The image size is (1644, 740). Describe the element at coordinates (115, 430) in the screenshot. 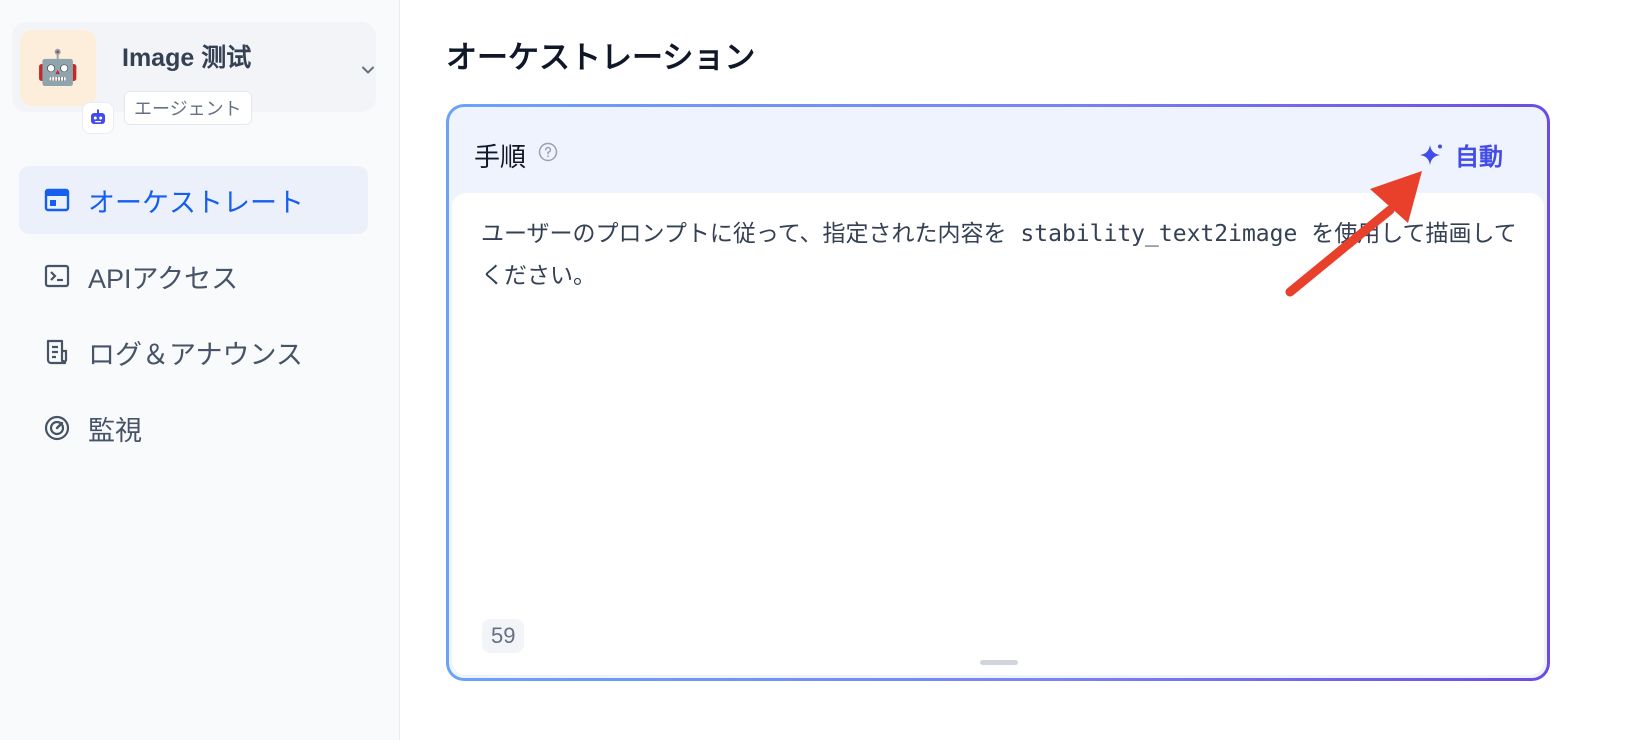

I see `sidebar-item-label: 監視` at that location.